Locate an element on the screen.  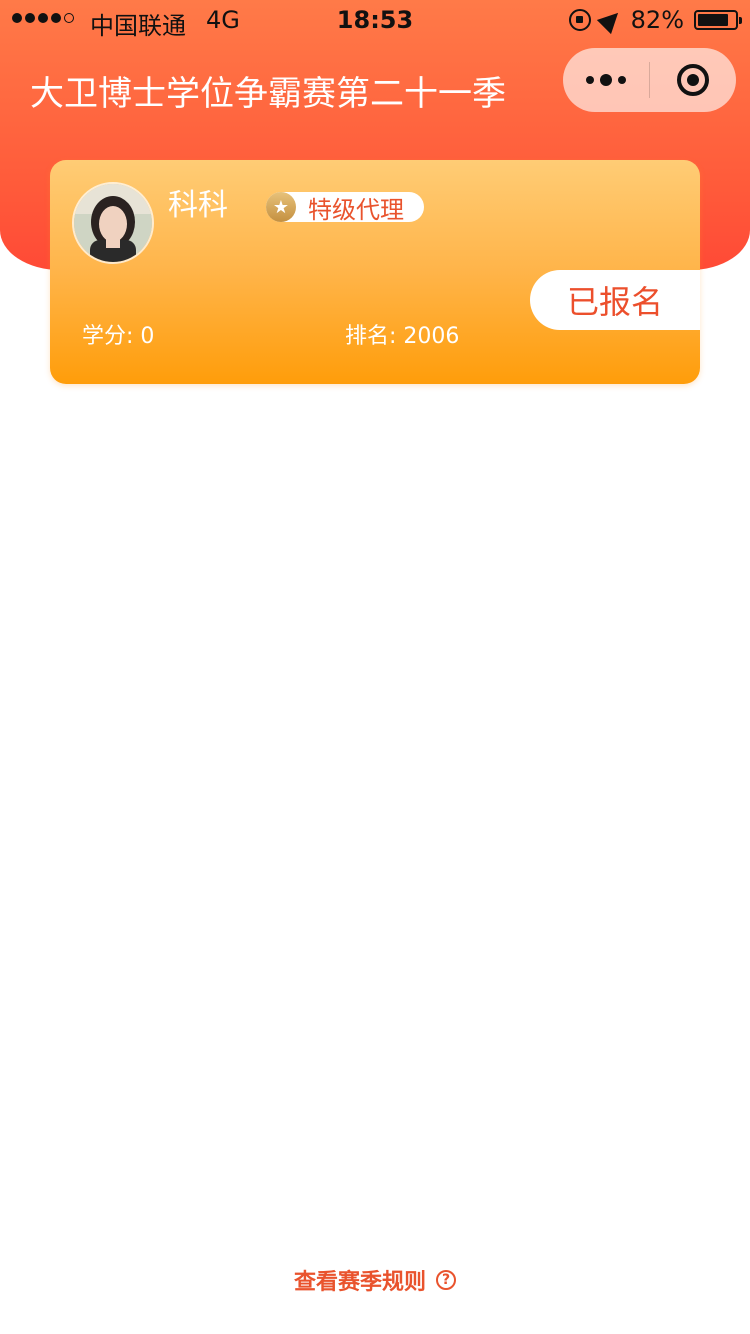
battery-fill is located at coordinates (713, 20).